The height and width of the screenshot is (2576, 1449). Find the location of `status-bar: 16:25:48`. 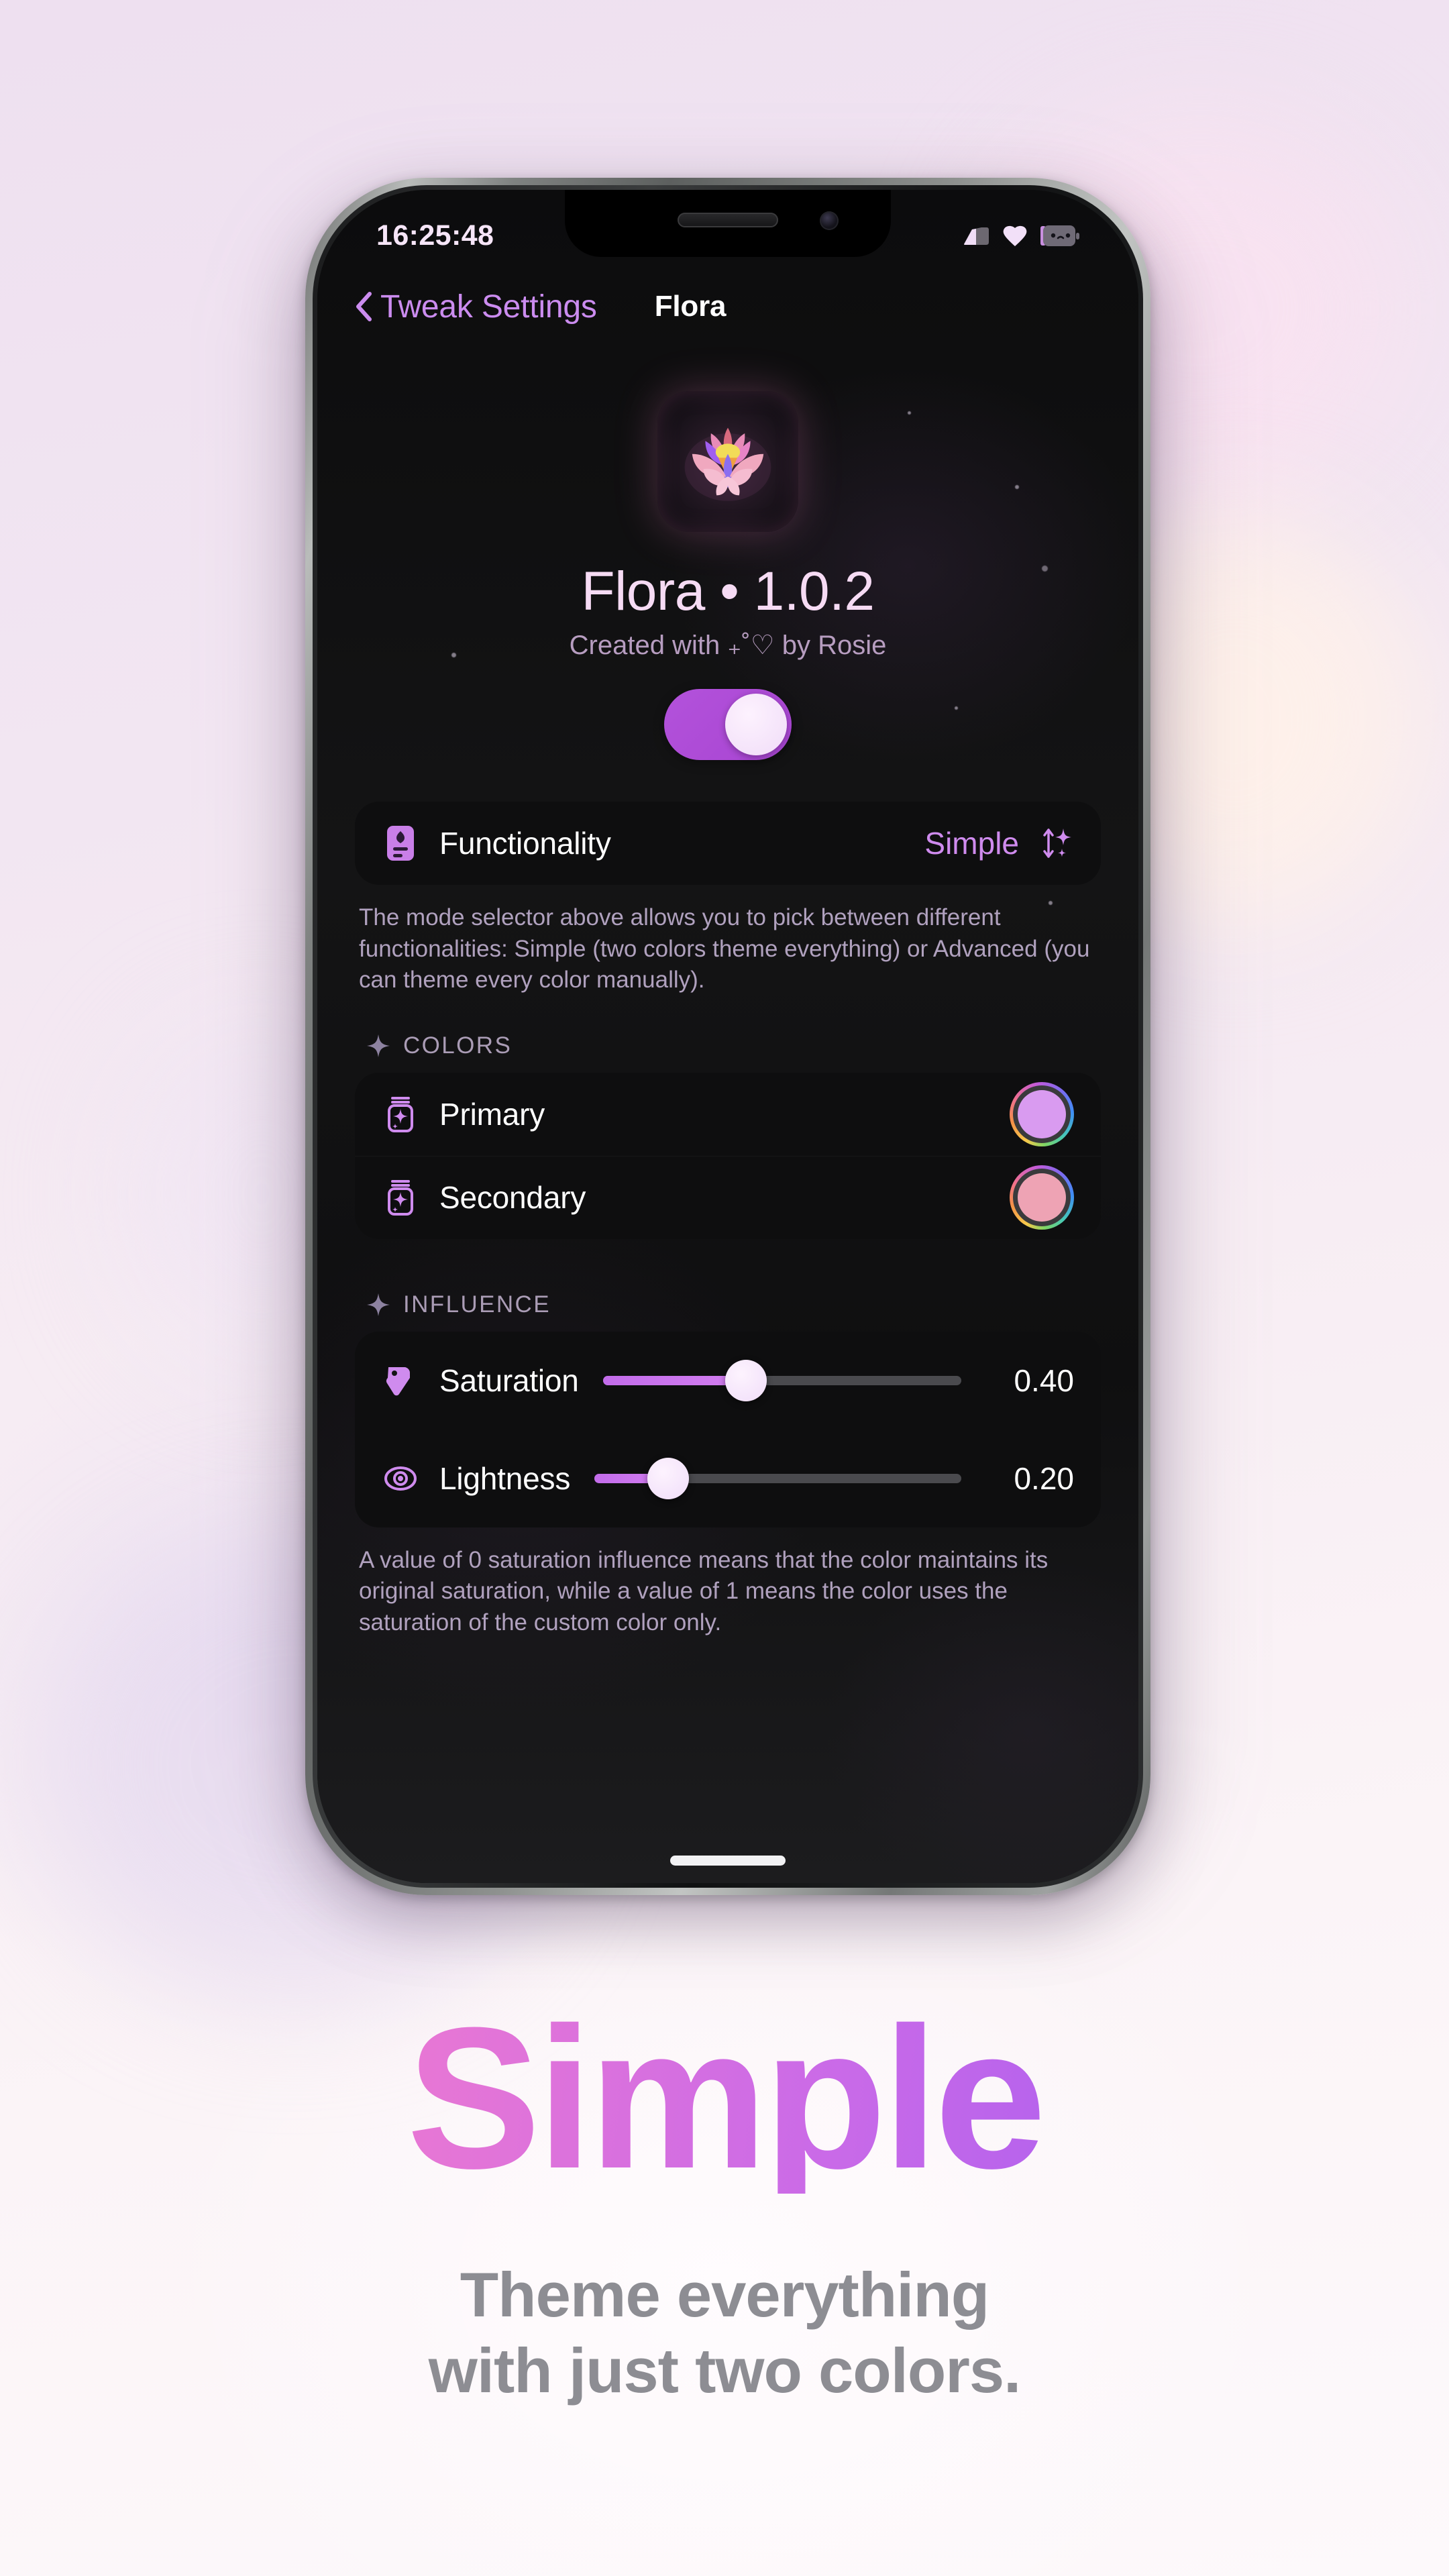

status-bar: 16:25:48 is located at coordinates (727, 235).